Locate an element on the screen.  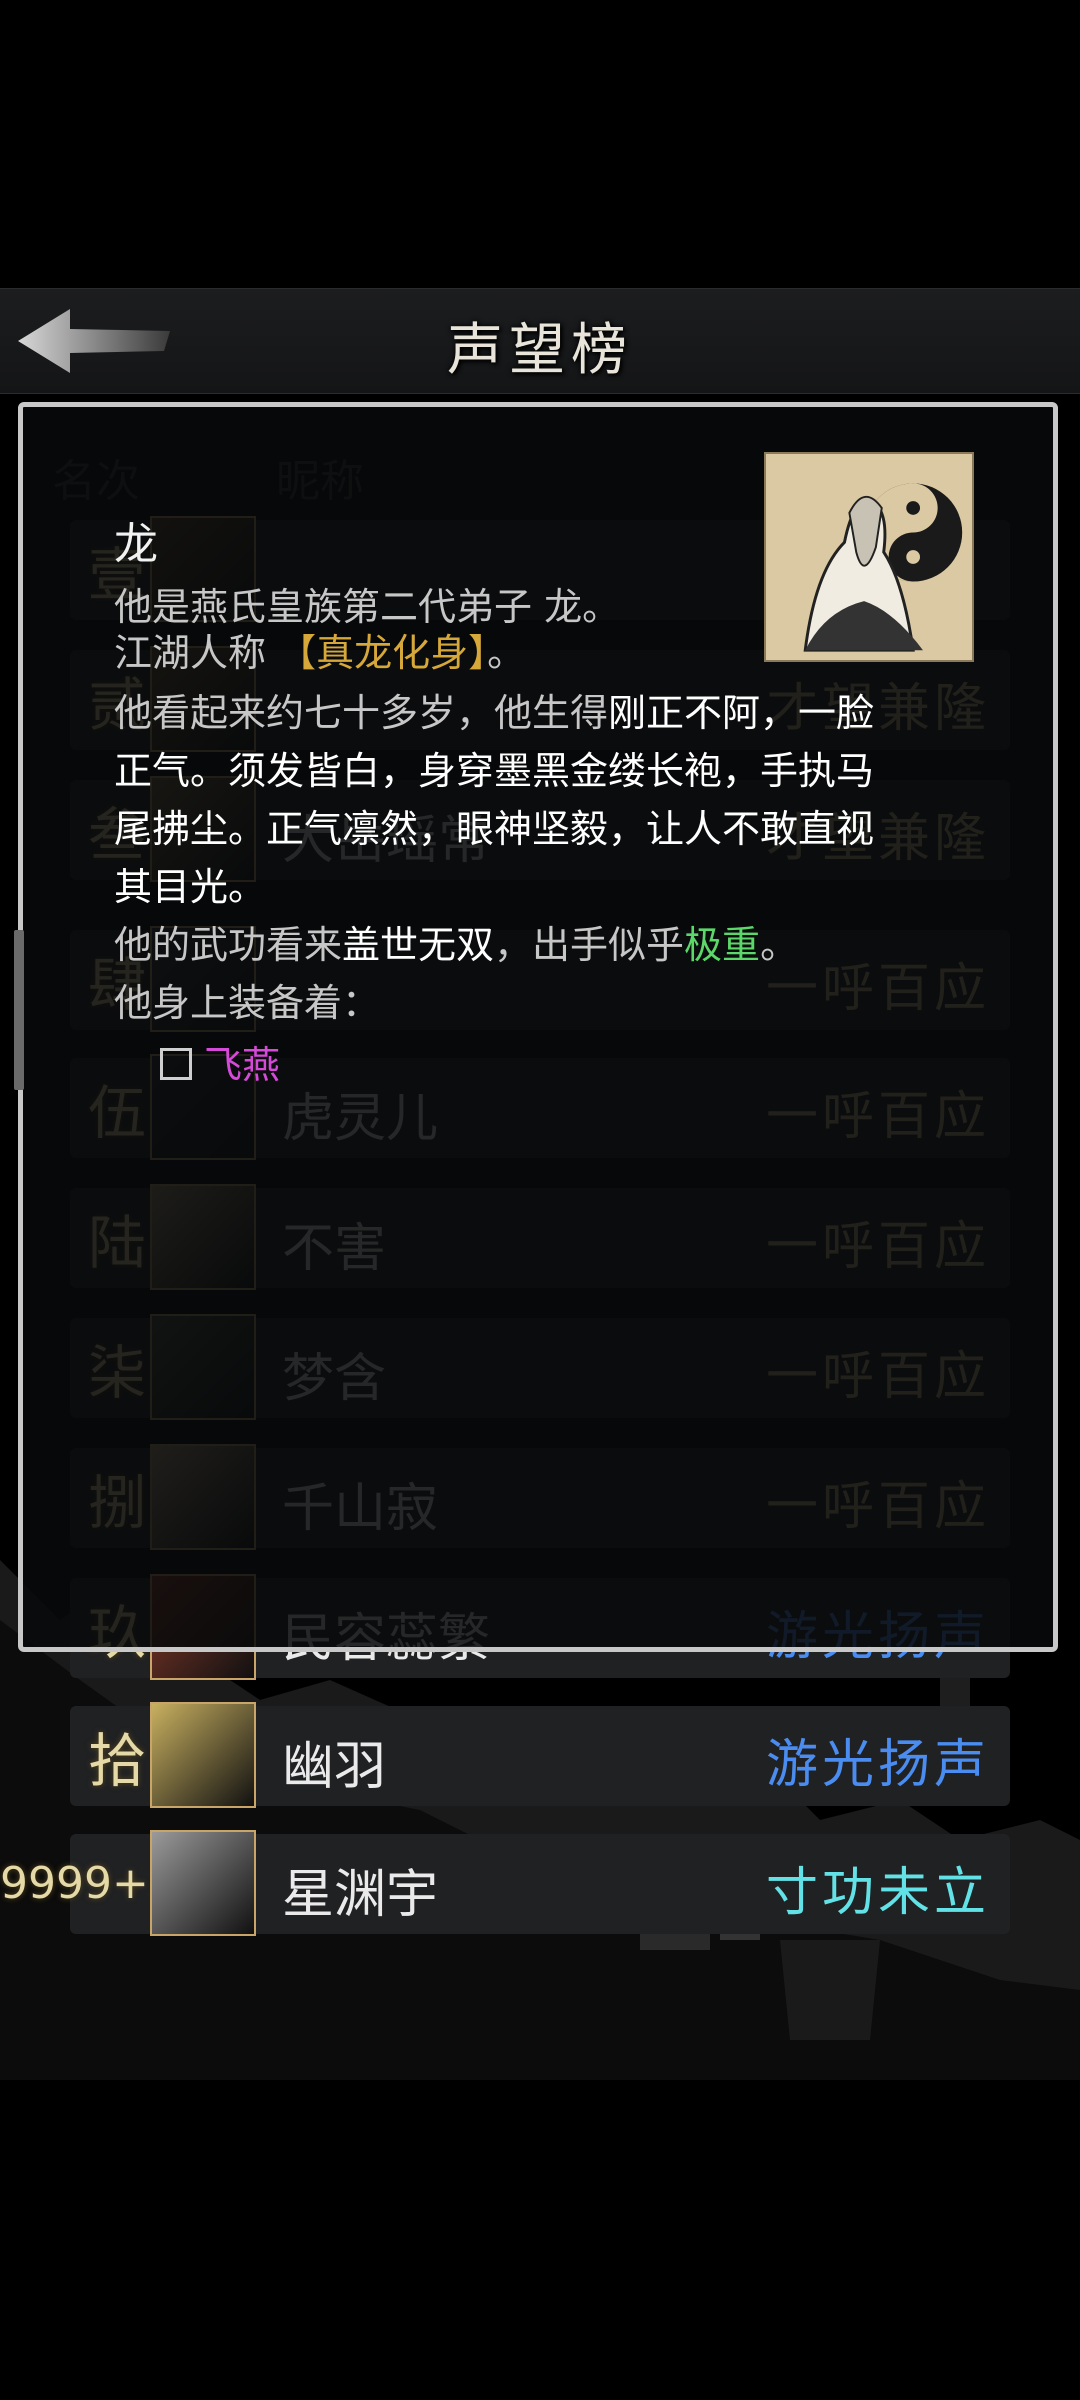
rank-label: 拾 is located at coordinates (117, 1761).